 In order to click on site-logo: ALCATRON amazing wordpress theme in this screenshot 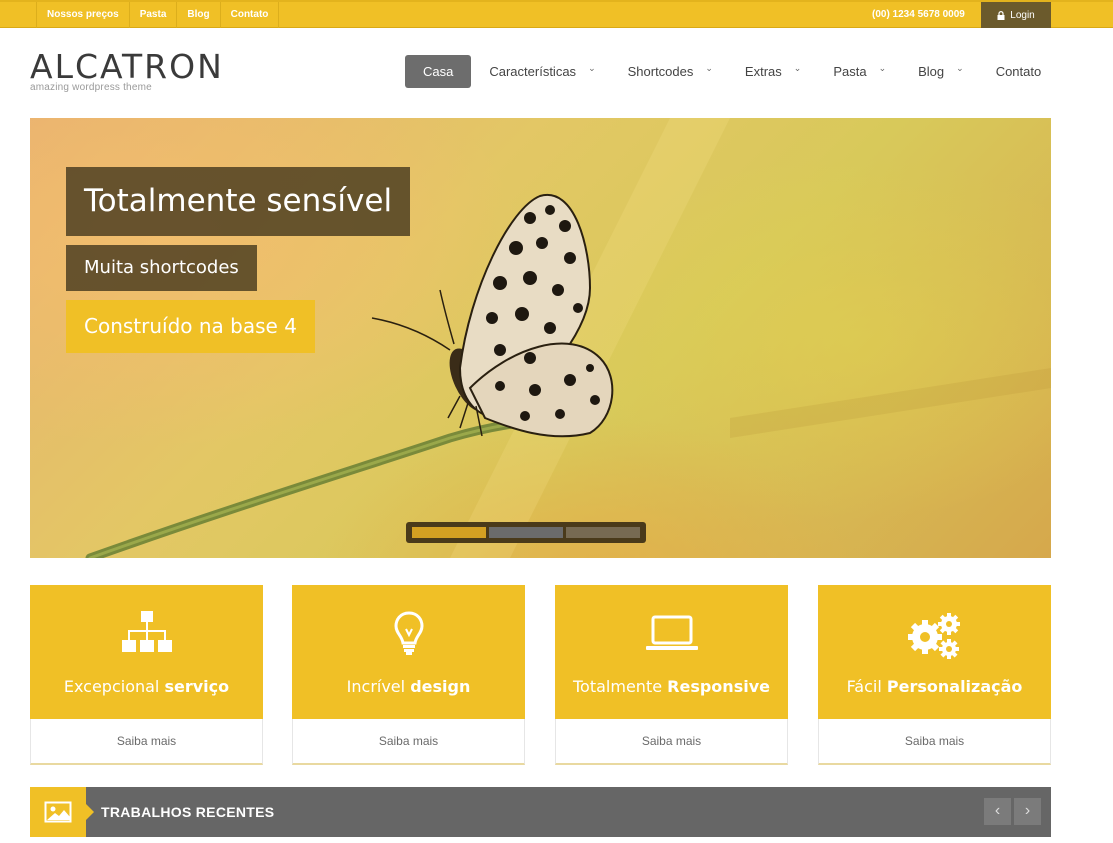, I will do `click(127, 70)`.